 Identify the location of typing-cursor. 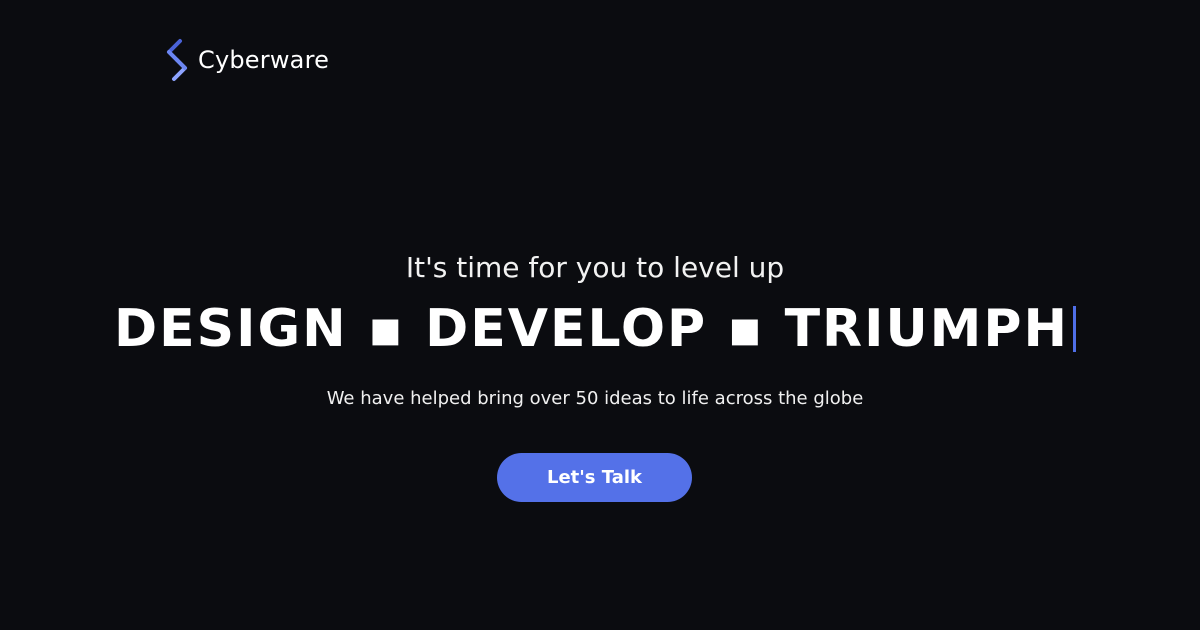
(1075, 329).